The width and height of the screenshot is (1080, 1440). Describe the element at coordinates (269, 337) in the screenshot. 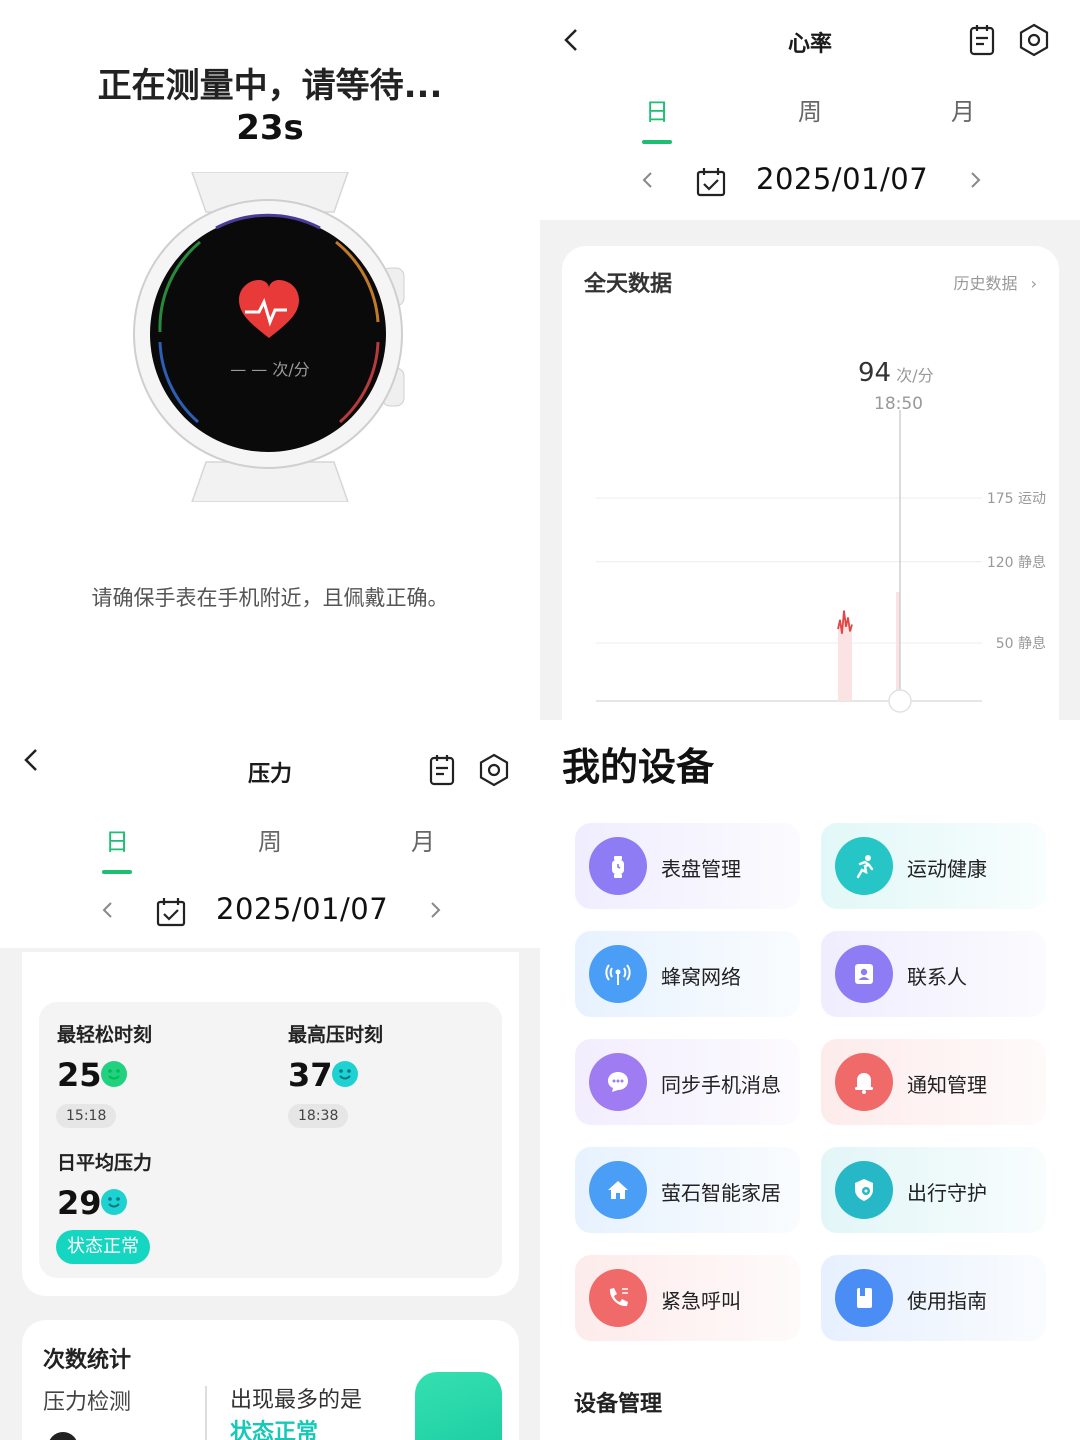

I see `watch-illustration` at that location.